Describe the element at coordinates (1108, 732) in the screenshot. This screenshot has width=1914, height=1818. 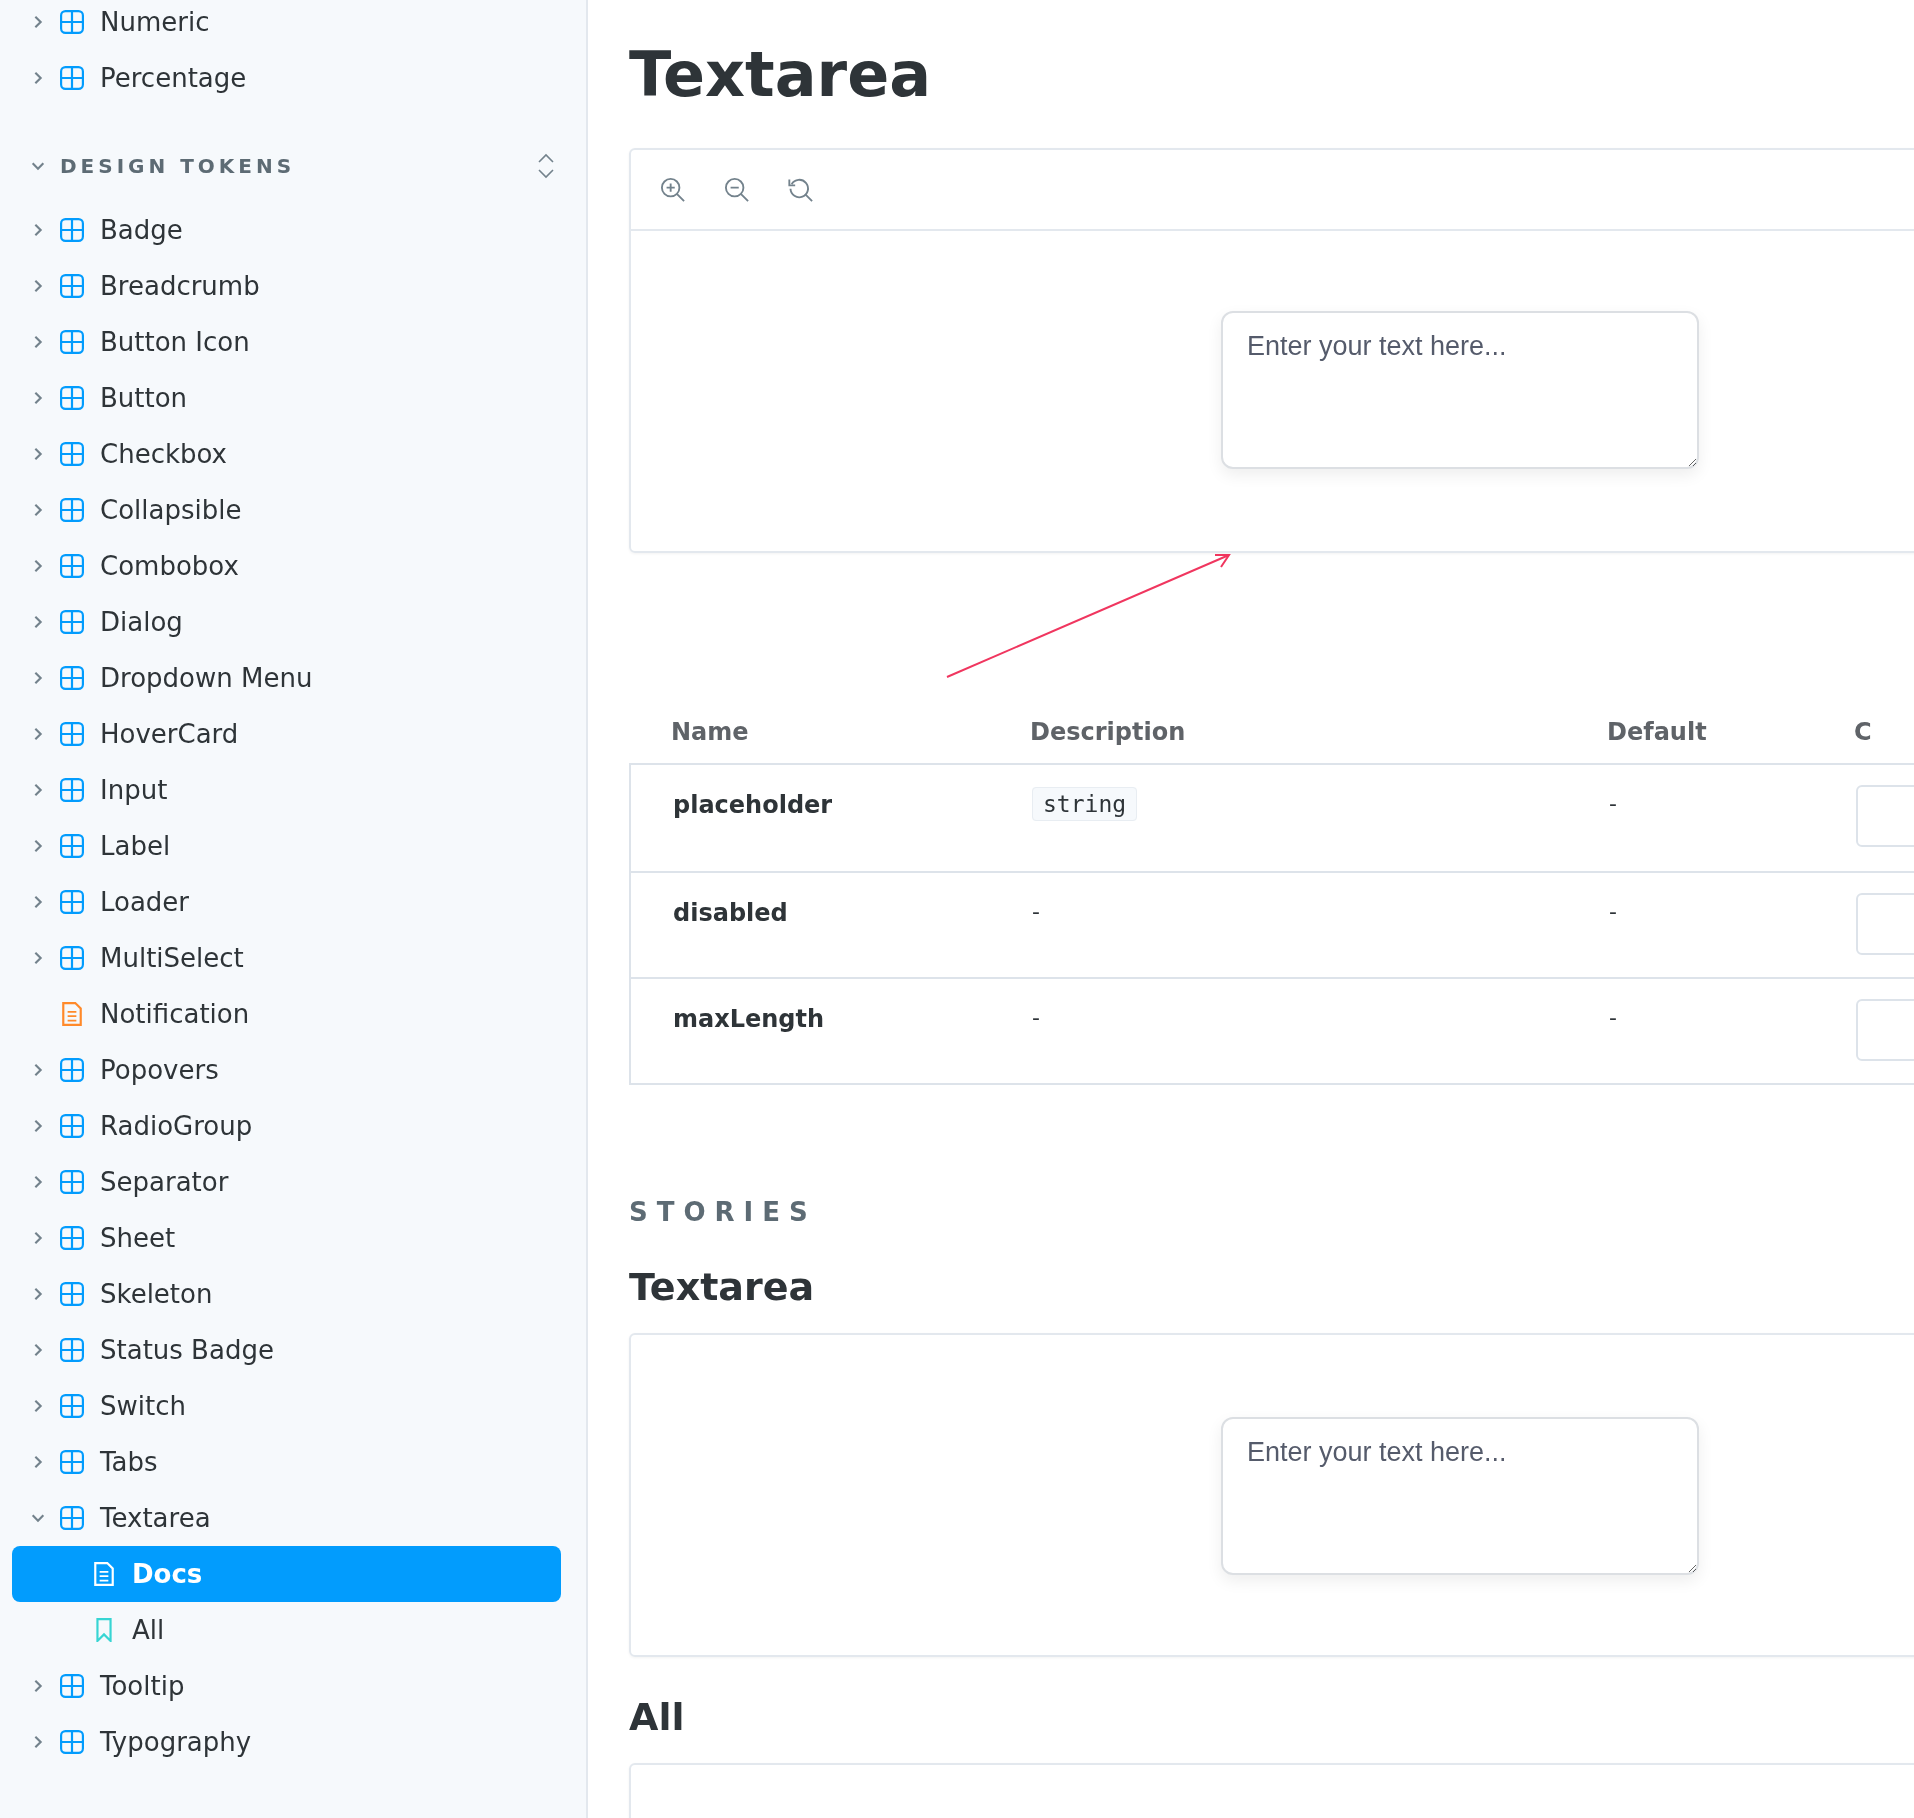
I see `column-header: Description` at that location.